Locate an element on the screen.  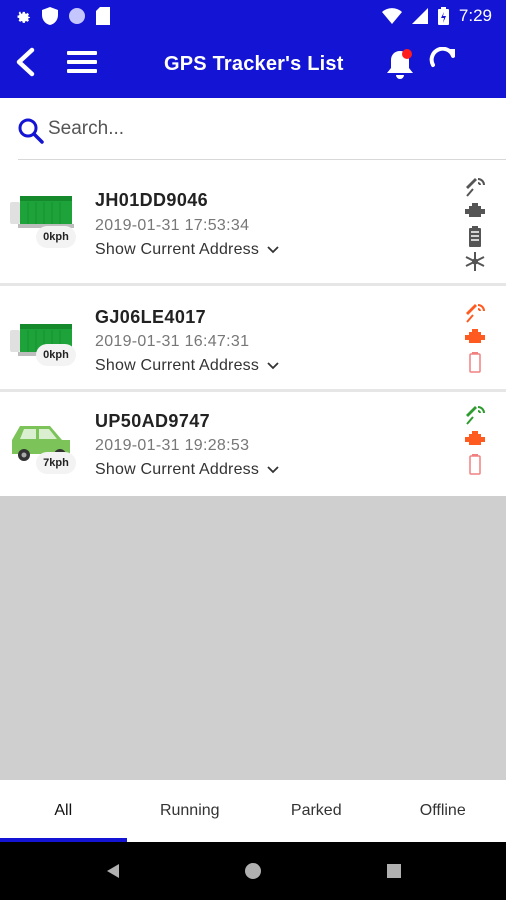
status-bar: 7:29 is located at coordinates (253, 16).